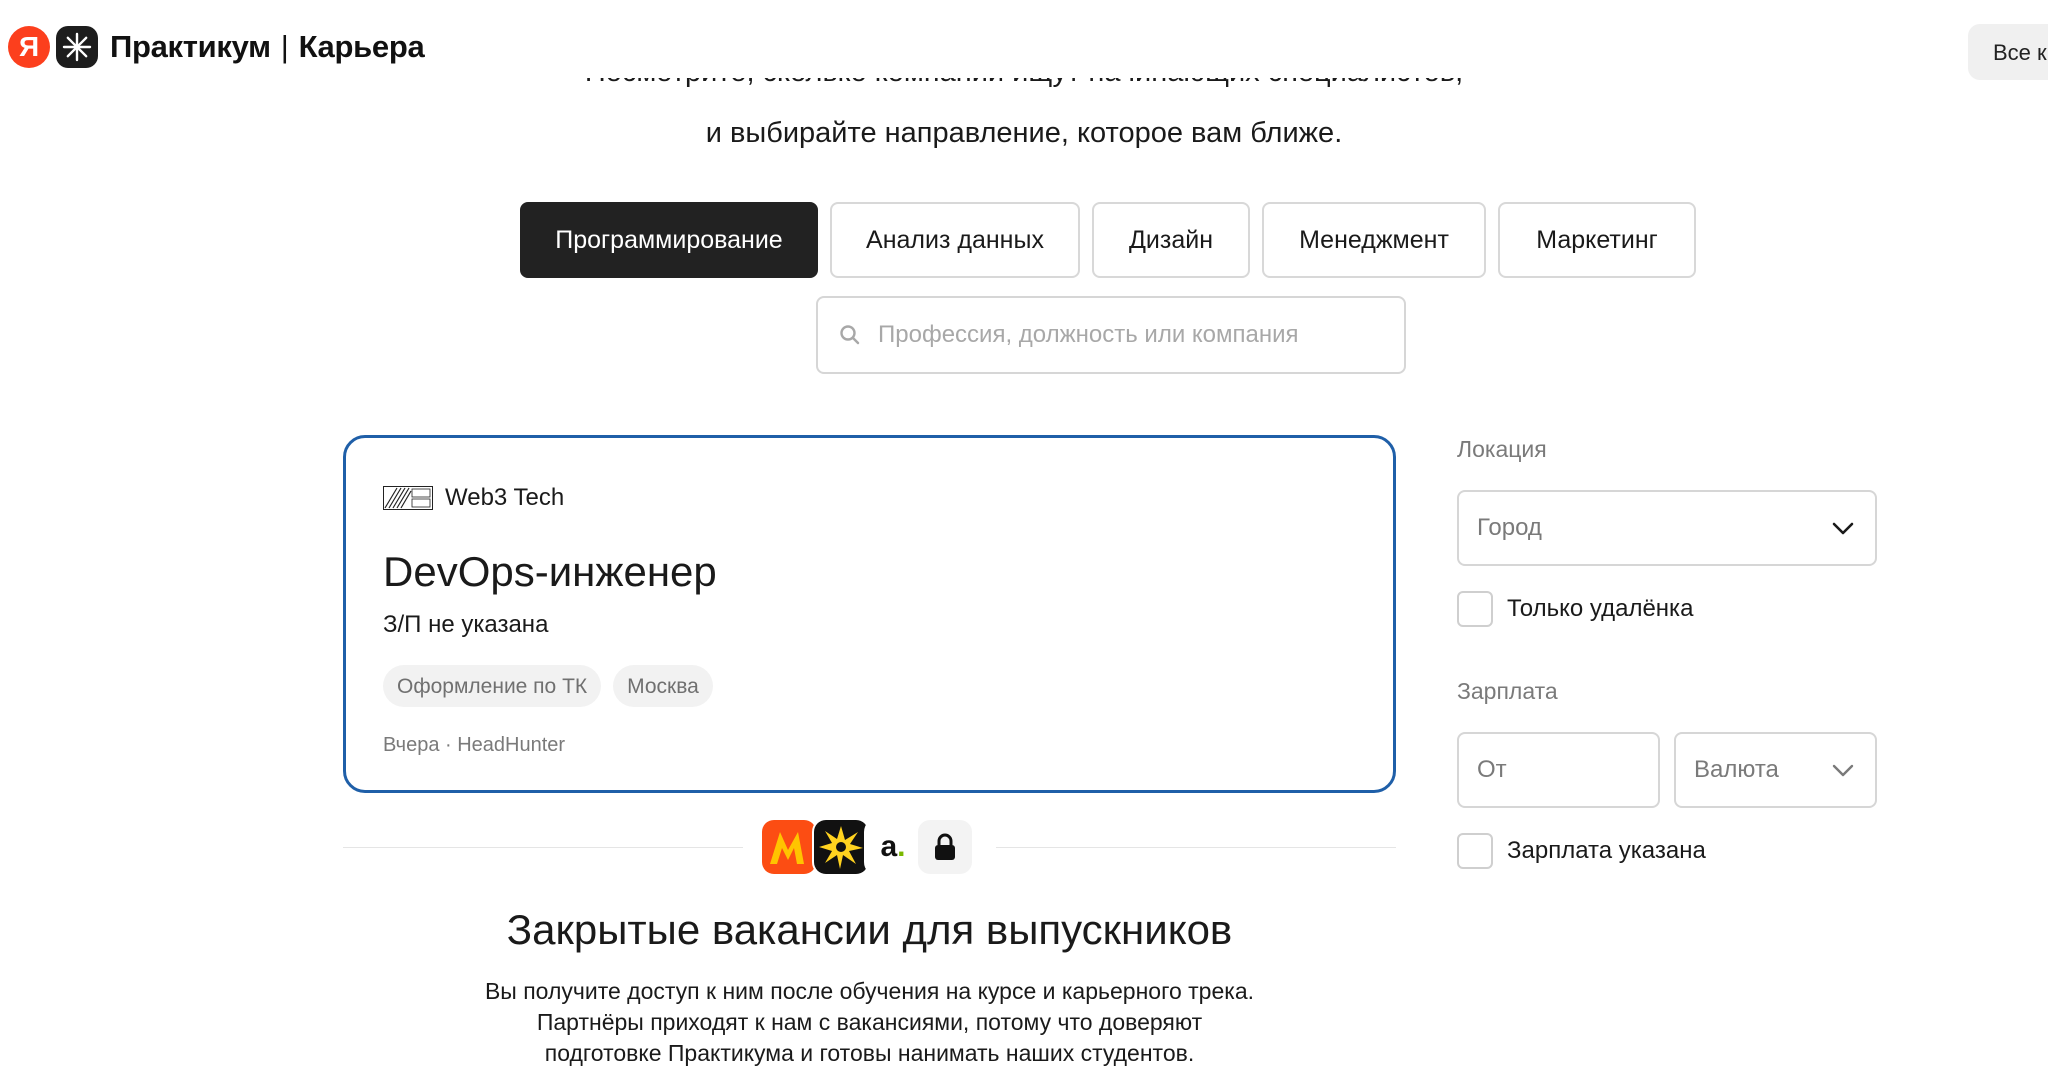  I want to click on currency-select-placeholder: Валюта, so click(1736, 769).